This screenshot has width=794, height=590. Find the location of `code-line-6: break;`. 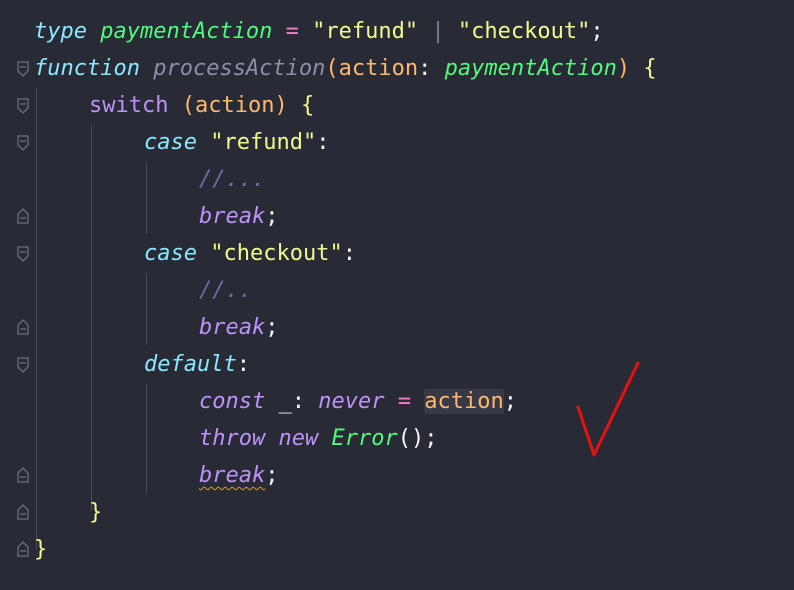

code-line-6: break; is located at coordinates (238, 216).